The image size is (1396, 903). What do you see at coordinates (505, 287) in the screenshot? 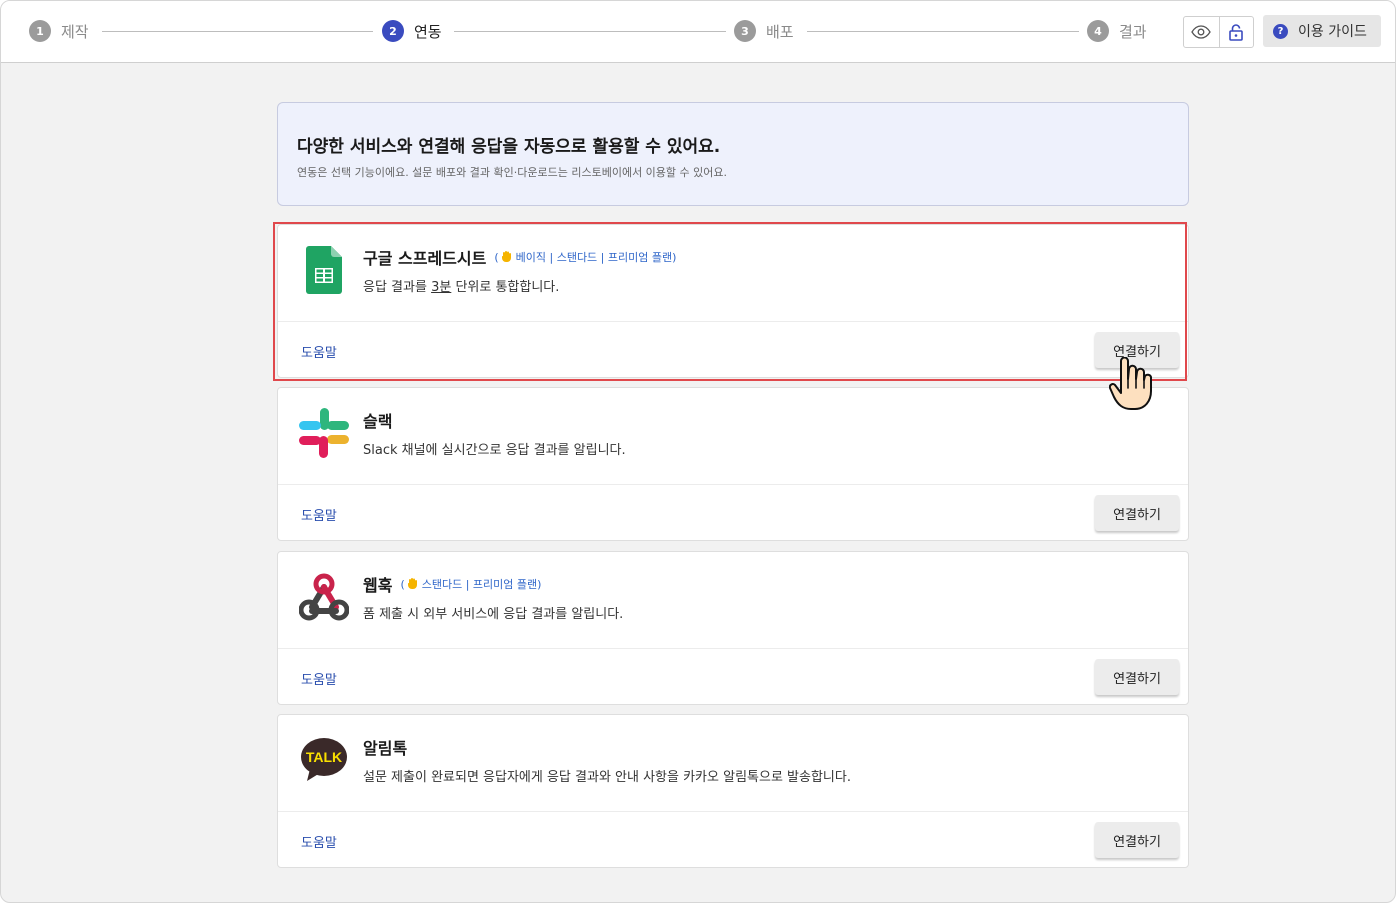
I see `desc-text: 단위로 통합합니다.` at bounding box center [505, 287].